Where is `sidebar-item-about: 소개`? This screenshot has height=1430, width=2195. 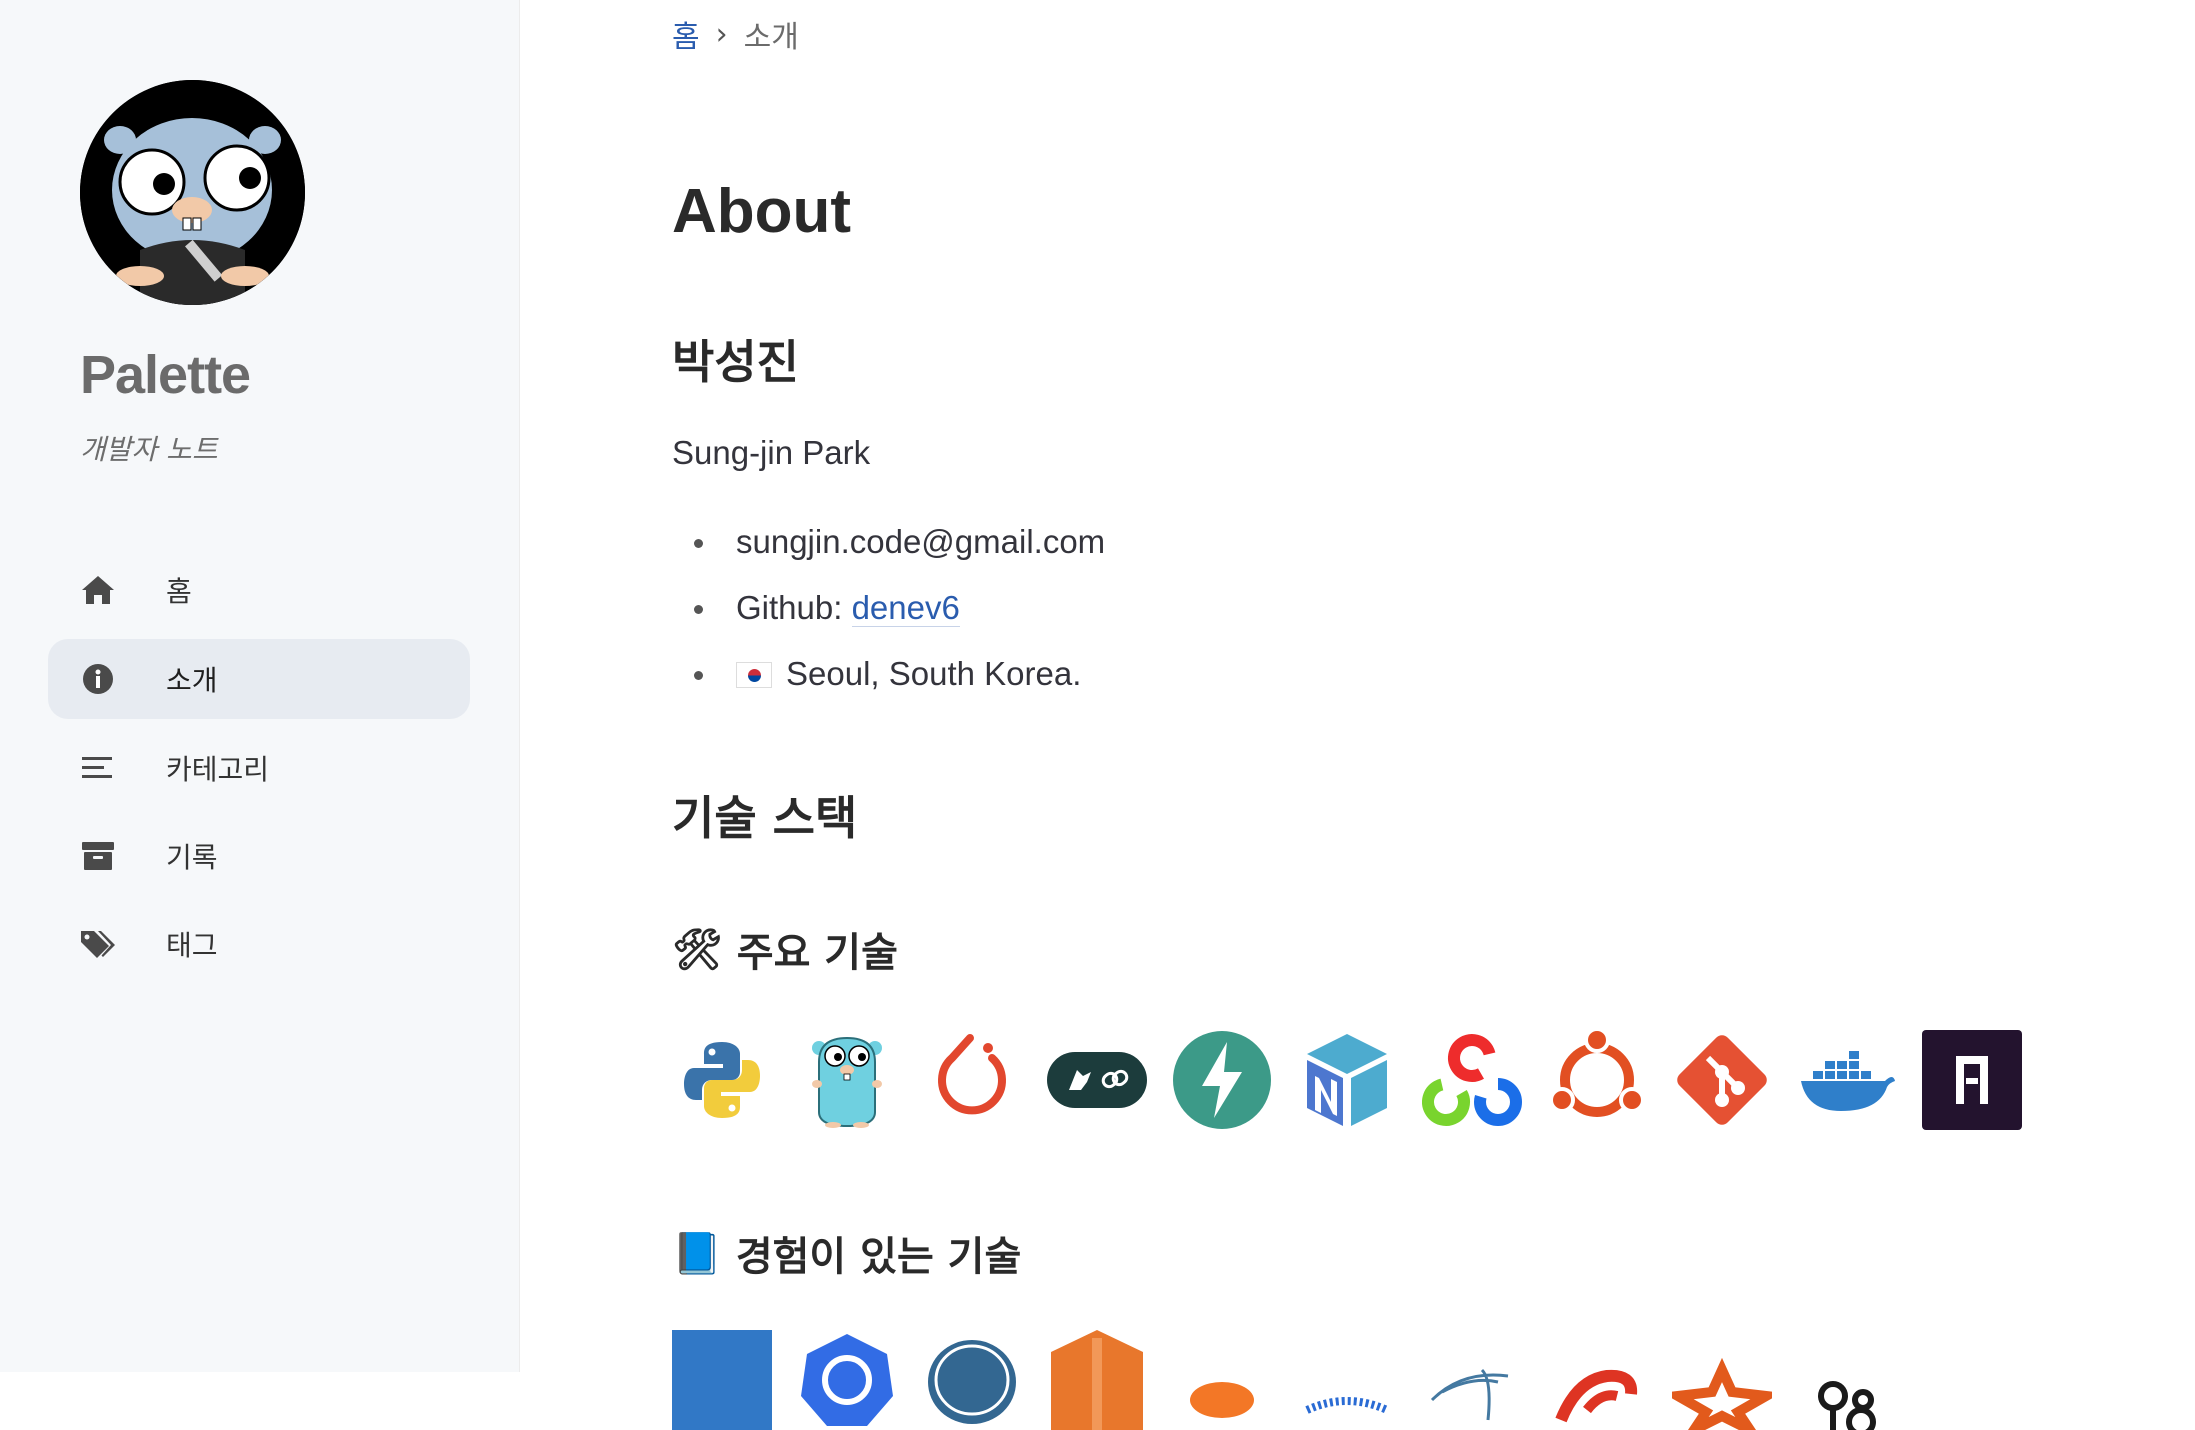
sidebar-item-about: 소개 is located at coordinates (259, 679).